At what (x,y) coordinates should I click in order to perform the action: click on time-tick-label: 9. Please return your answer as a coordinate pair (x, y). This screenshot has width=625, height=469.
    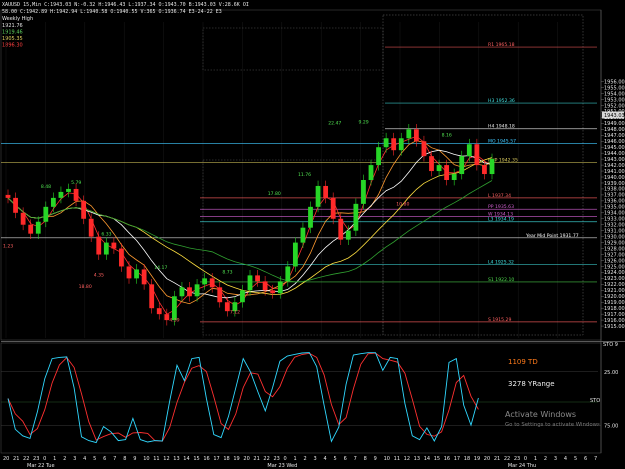
    Looking at the image, I should click on (375, 459).